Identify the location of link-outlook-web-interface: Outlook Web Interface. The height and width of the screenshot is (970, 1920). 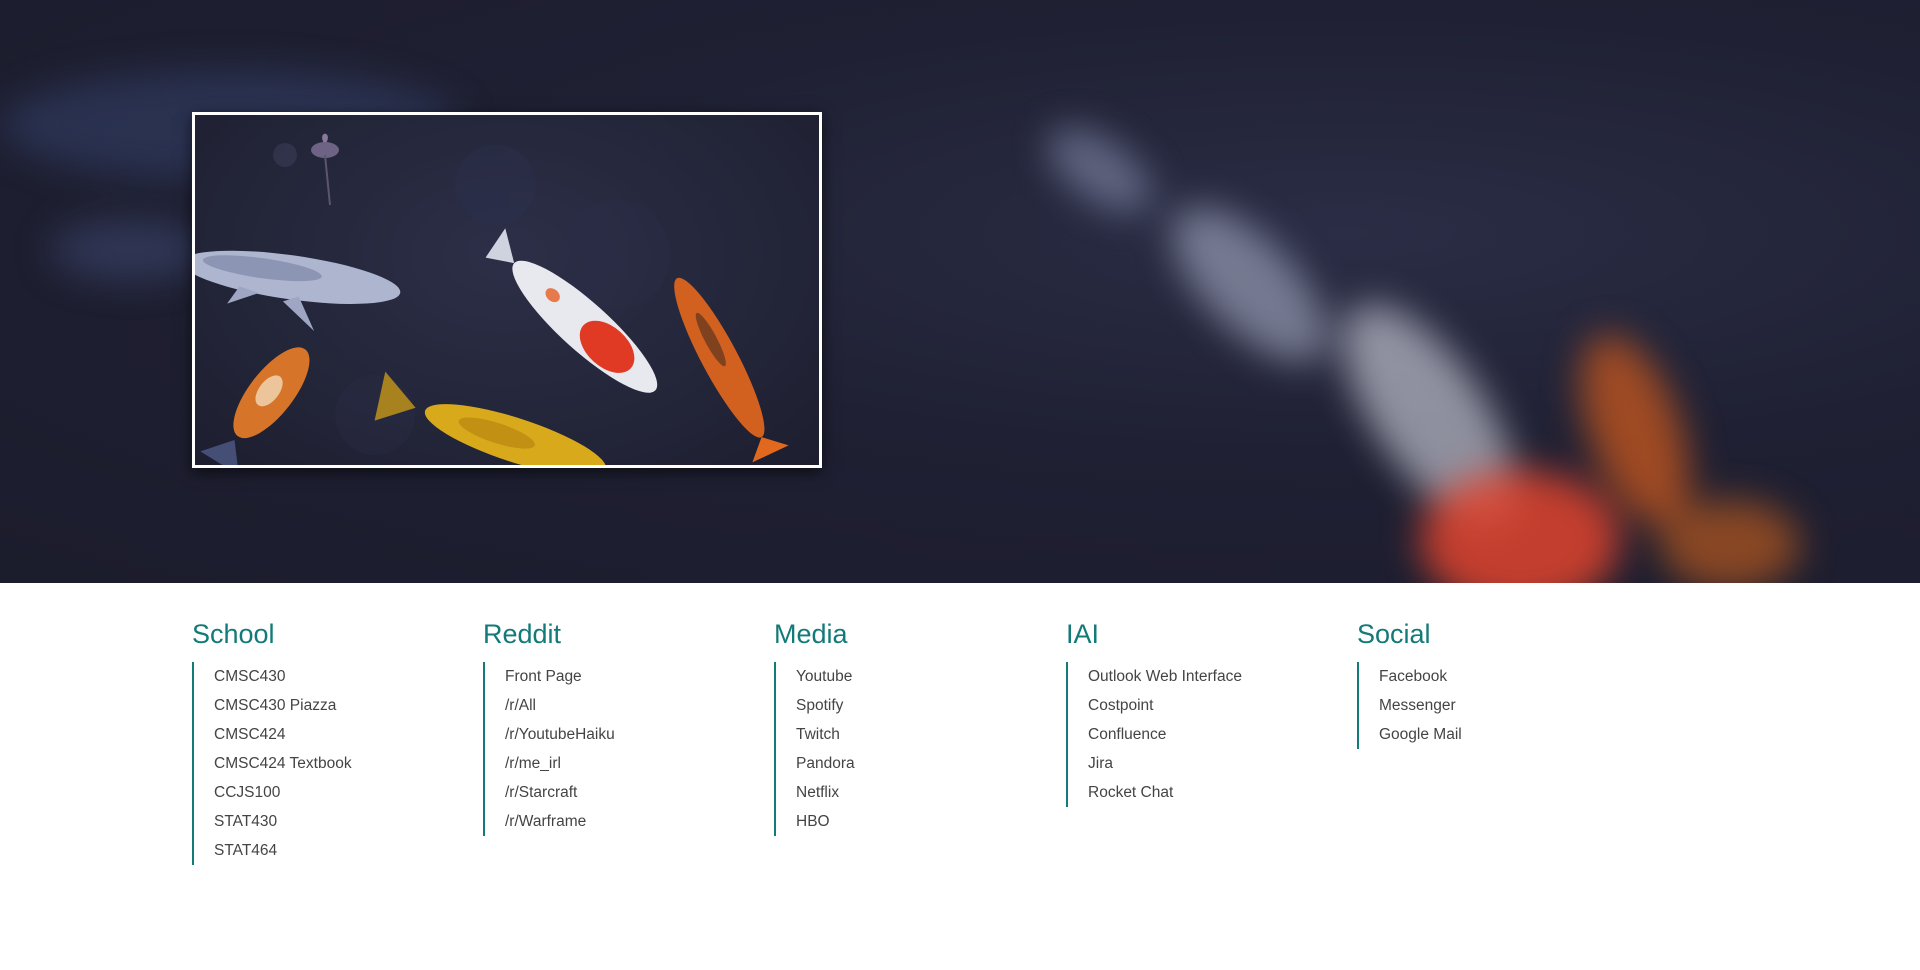
(1217, 676).